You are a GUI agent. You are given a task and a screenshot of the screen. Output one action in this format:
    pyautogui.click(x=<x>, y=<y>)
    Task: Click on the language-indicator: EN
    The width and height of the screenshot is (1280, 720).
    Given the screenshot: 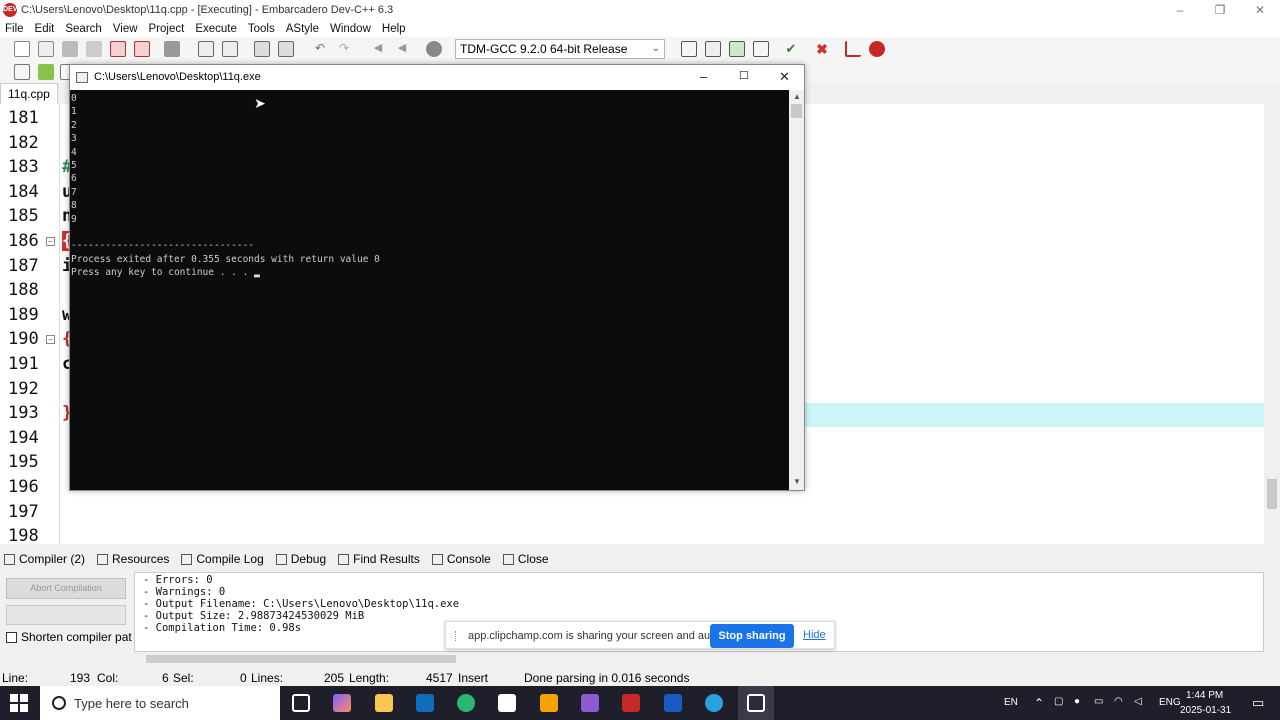 What is the action you would take?
    pyautogui.click(x=1011, y=702)
    